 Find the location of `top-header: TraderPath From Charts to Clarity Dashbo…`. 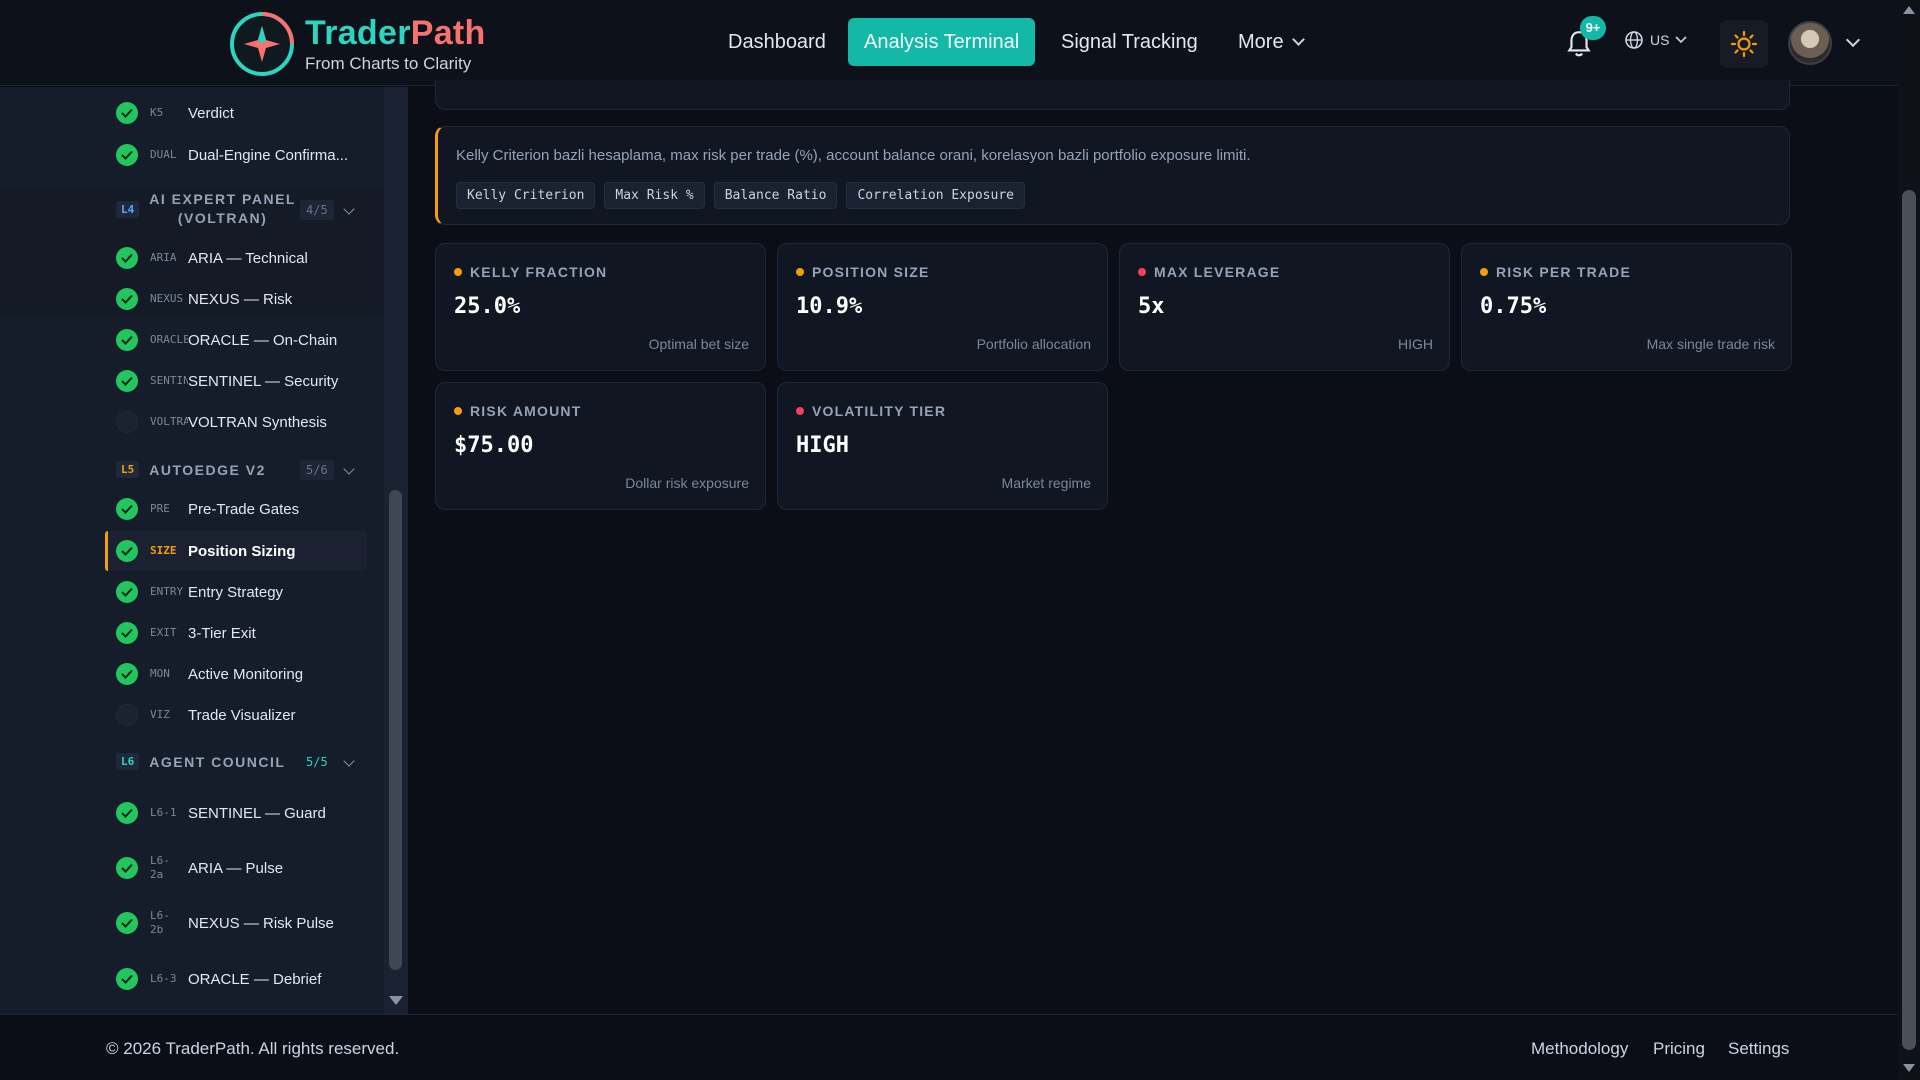

top-header: TraderPath From Charts to Clarity Dashbo… is located at coordinates (949, 43).